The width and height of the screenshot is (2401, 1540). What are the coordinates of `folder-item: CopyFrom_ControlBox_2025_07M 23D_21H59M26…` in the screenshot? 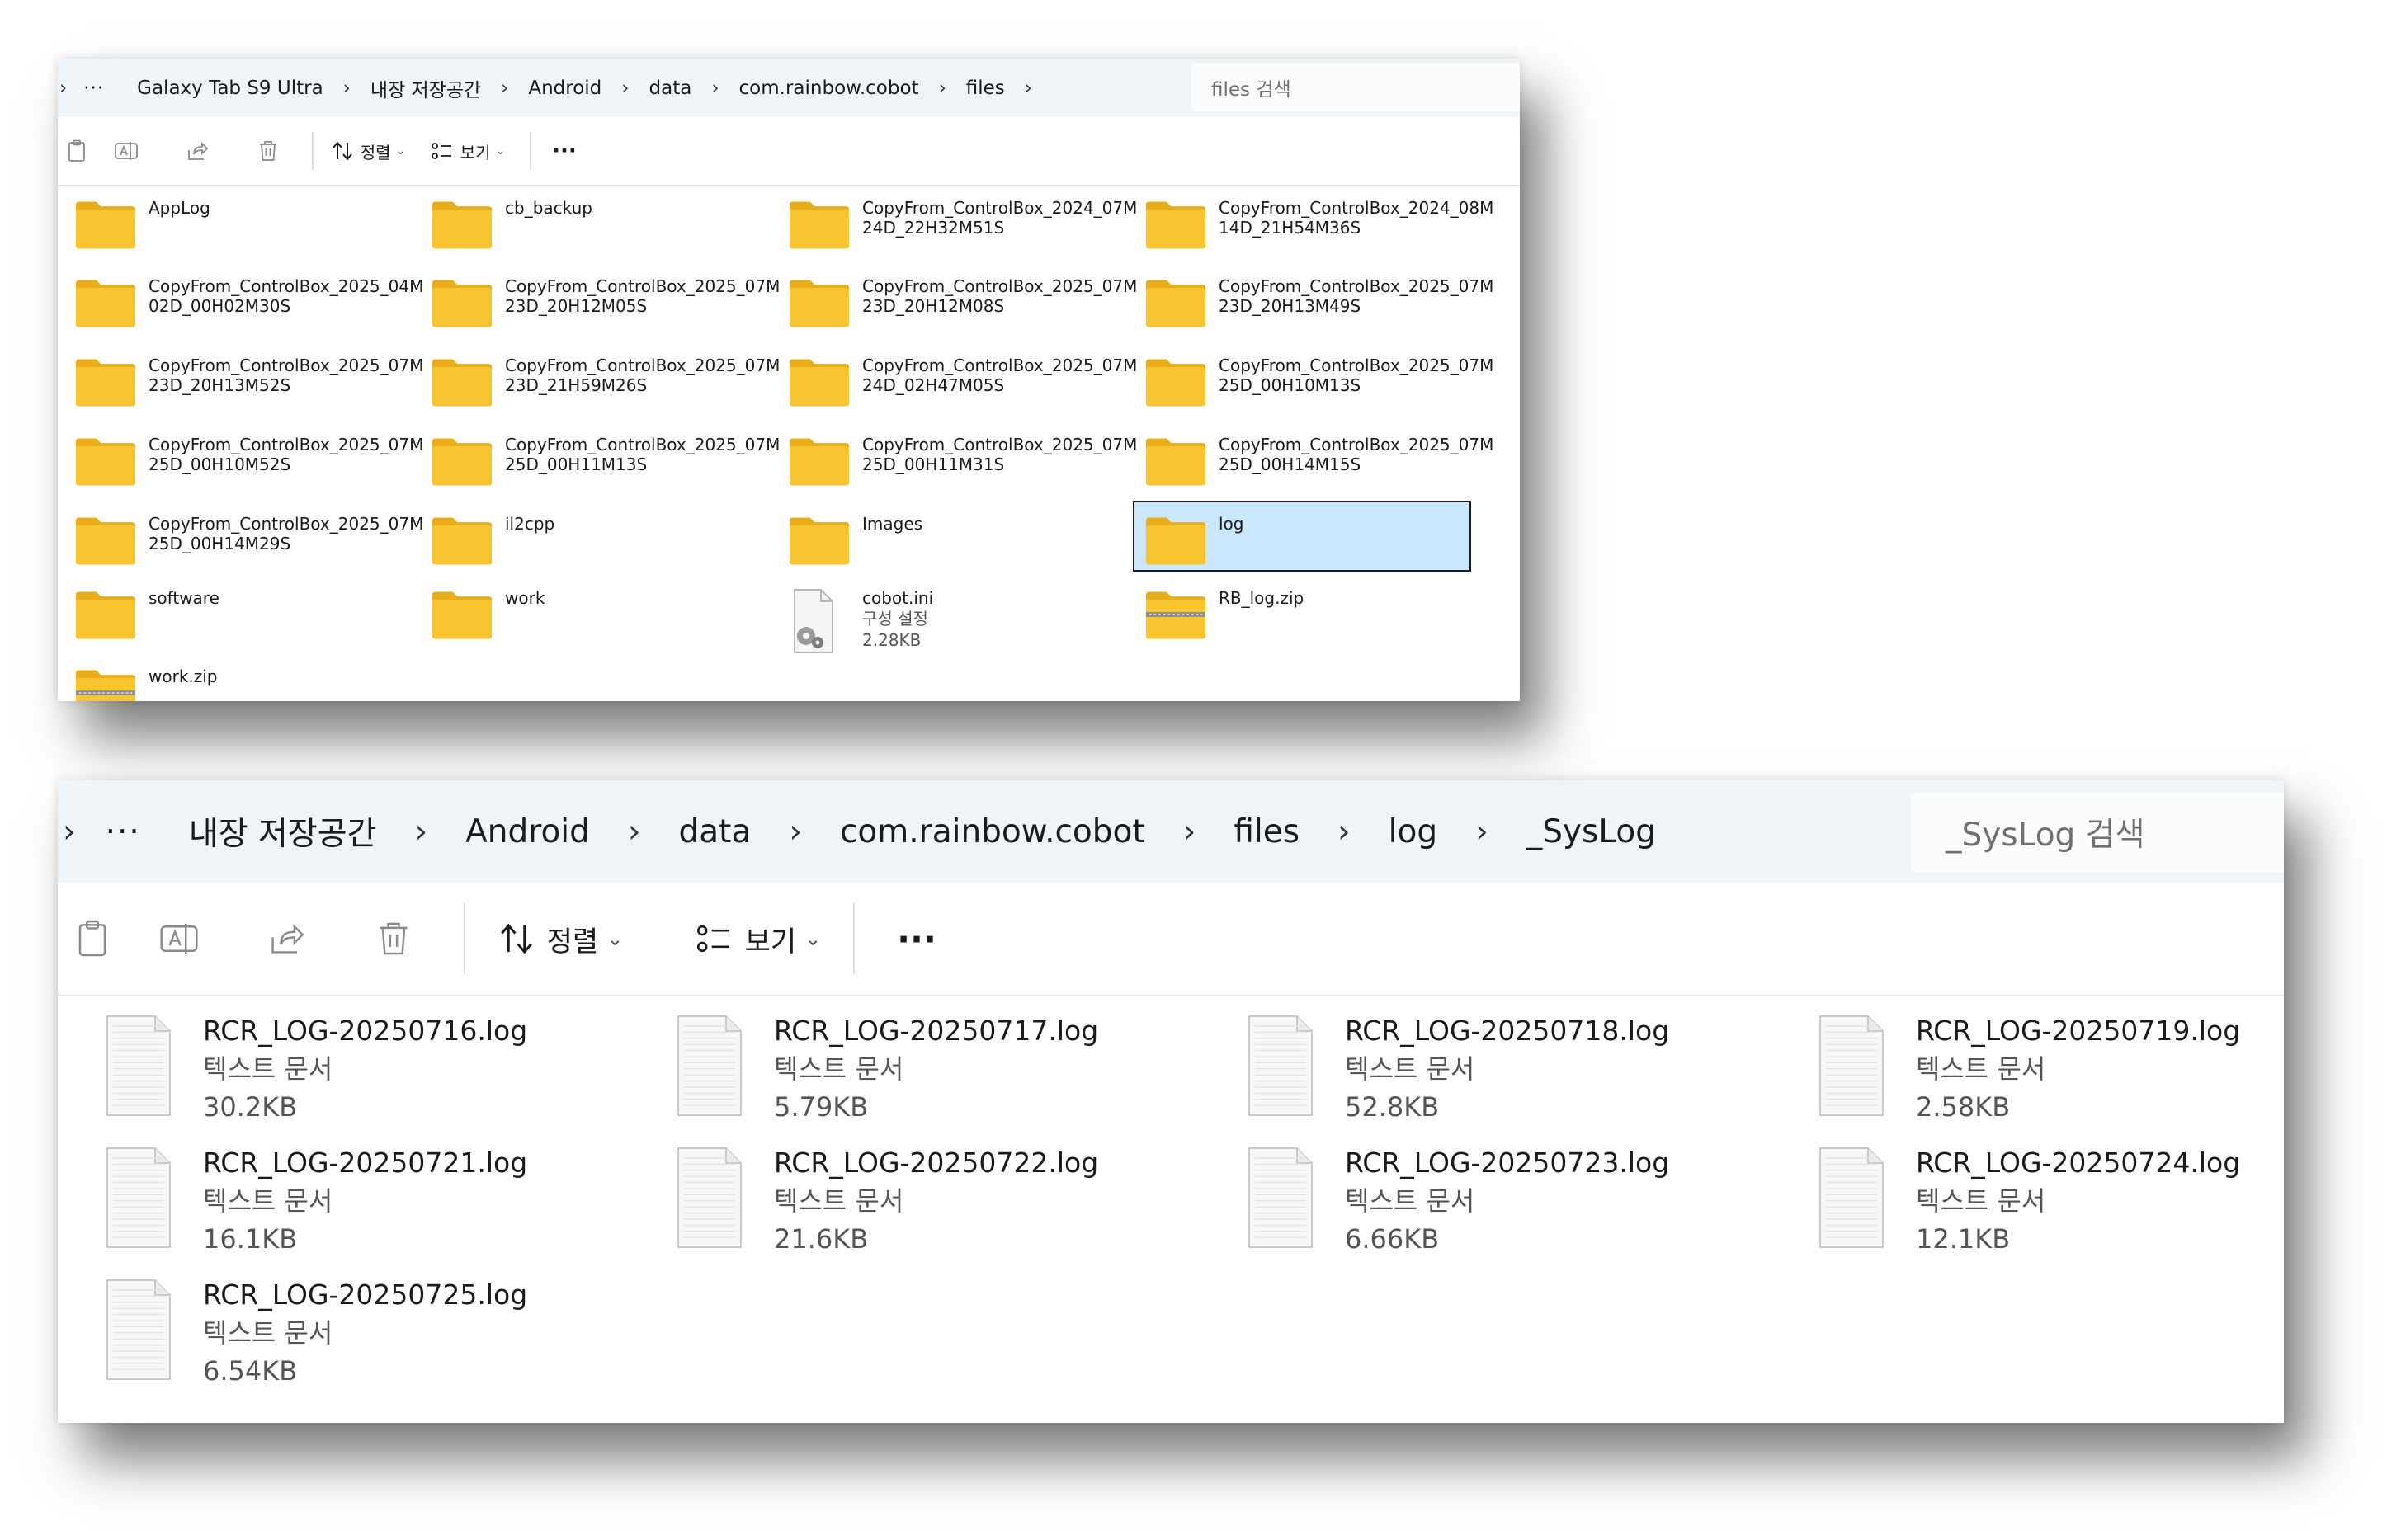 It's located at (599, 377).